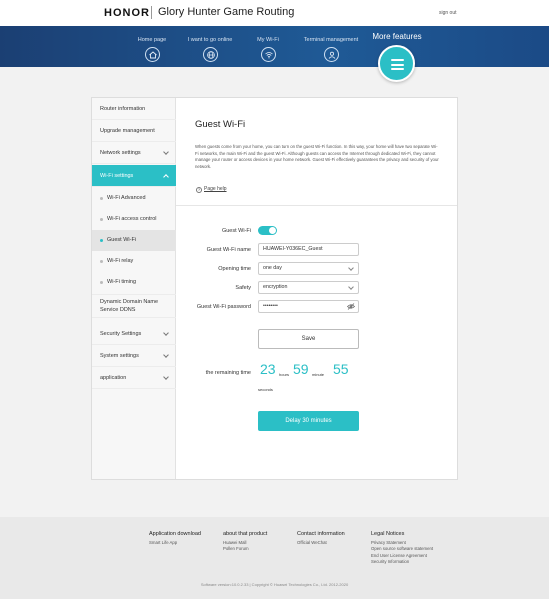 This screenshot has height=599, width=549. Describe the element at coordinates (118, 310) in the screenshot. I see `sidebar-item-label: Service DDNS` at that location.